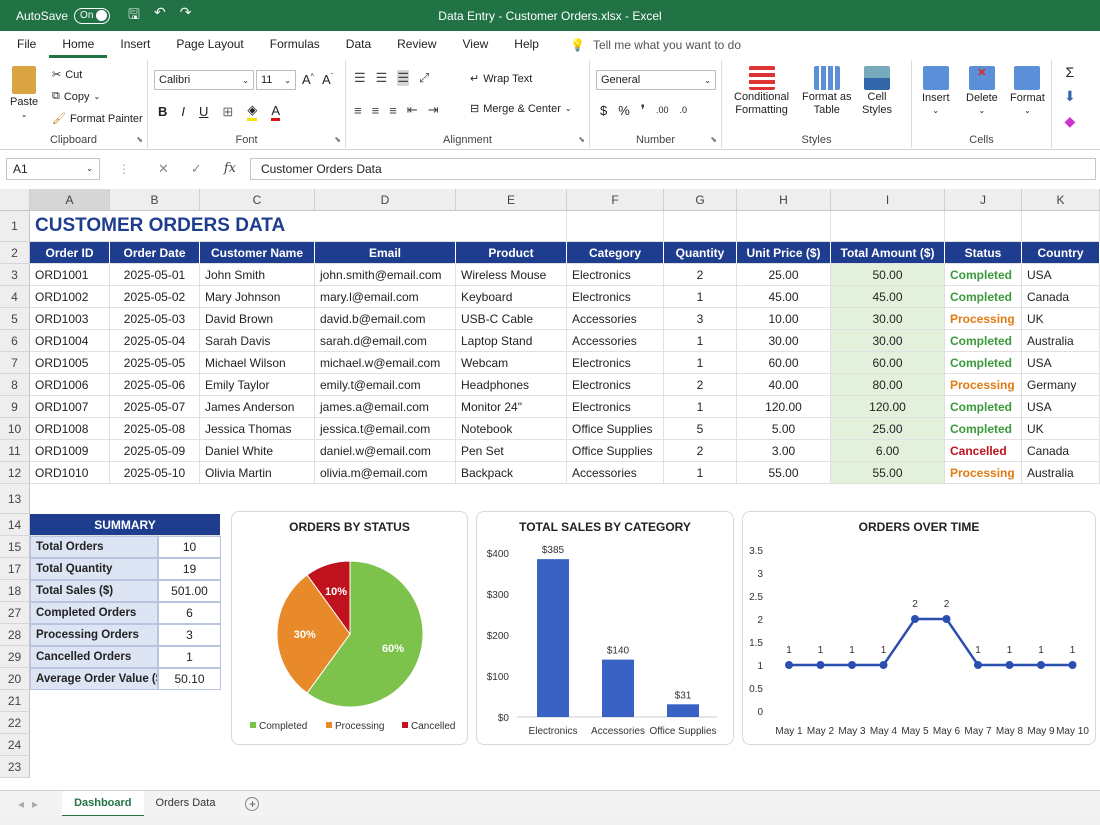  I want to click on column-title: Unit Price ($), so click(784, 253).